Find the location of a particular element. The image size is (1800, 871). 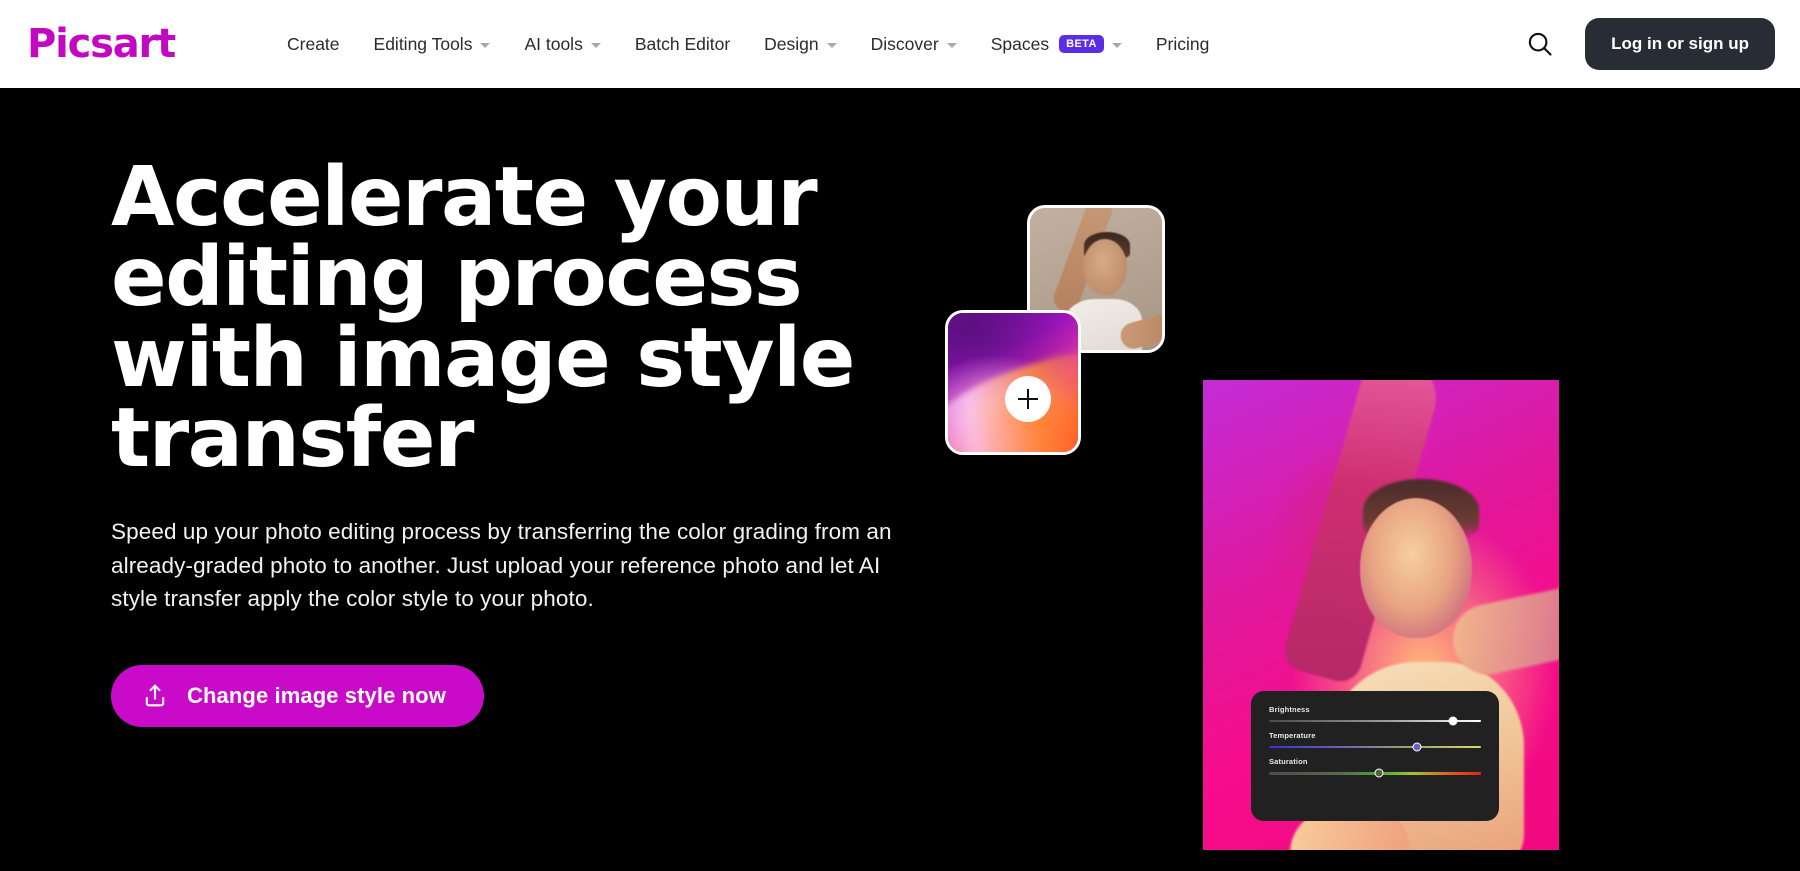

nav-item-discover: Discover is located at coordinates (914, 44).